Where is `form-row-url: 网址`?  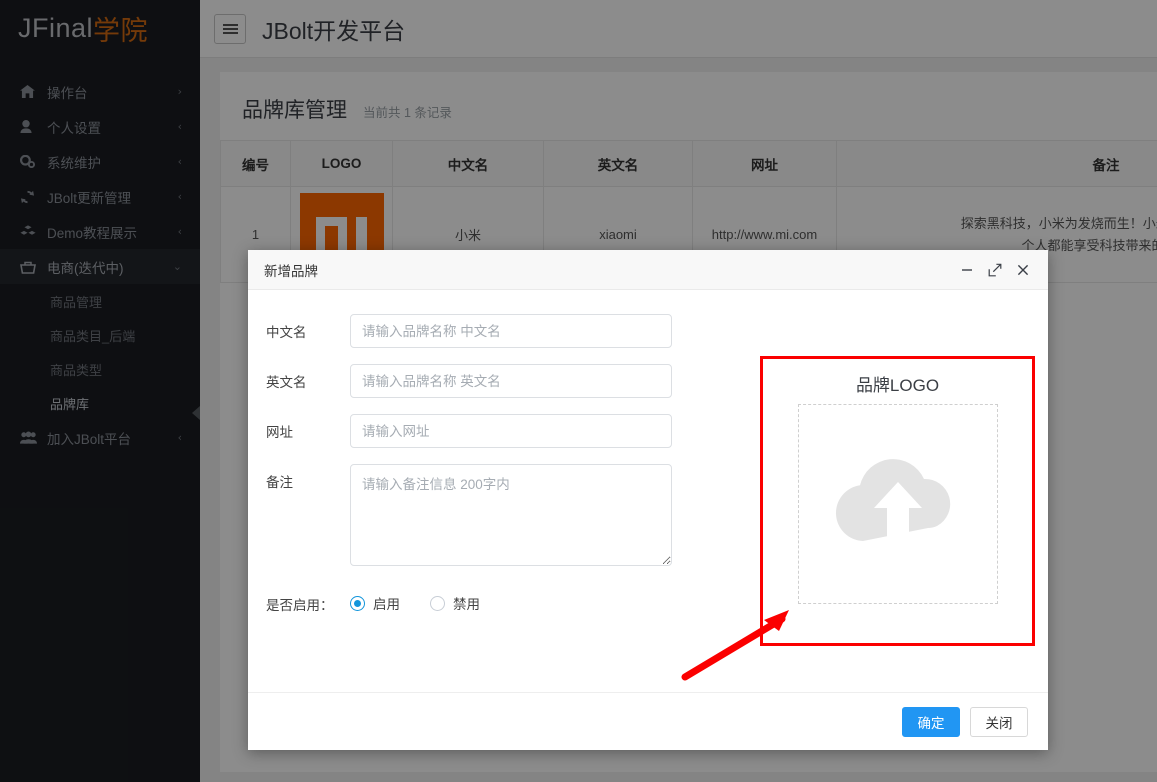
form-row-url: 网址 is located at coordinates (492, 431).